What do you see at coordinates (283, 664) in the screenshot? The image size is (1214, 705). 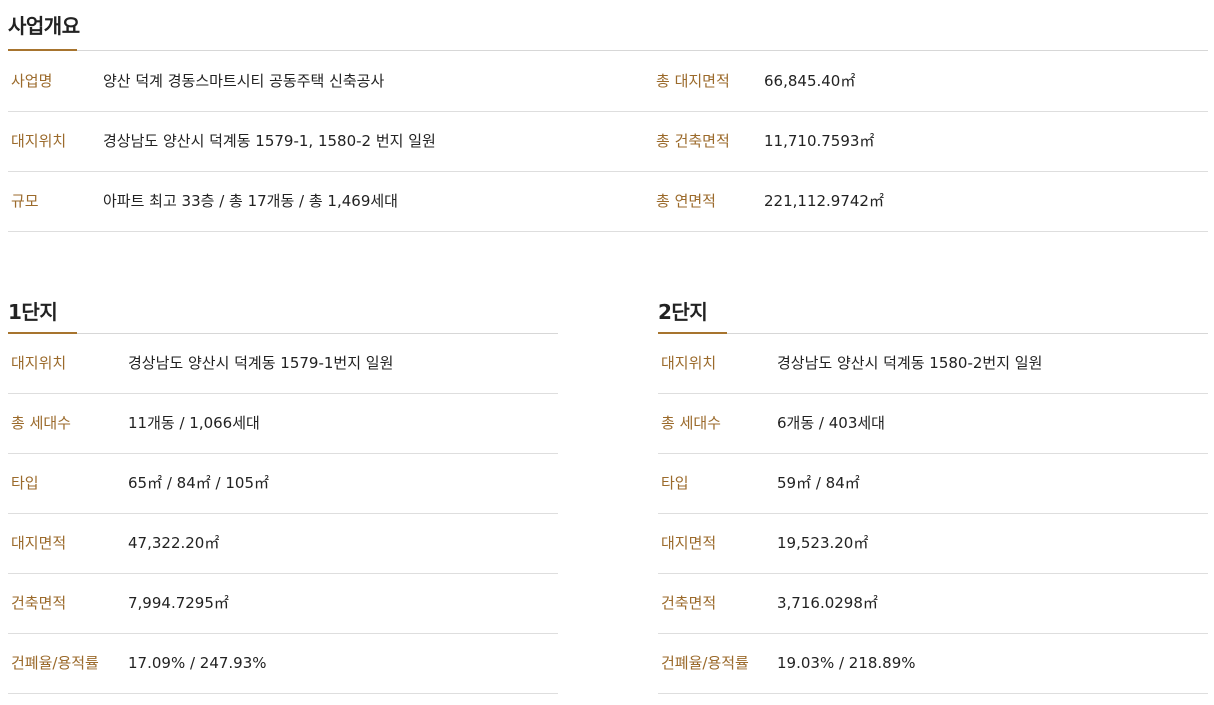 I see `complex1-row-coverage-ratio: 건폐율/용적률 17.09% / 247.93%` at bounding box center [283, 664].